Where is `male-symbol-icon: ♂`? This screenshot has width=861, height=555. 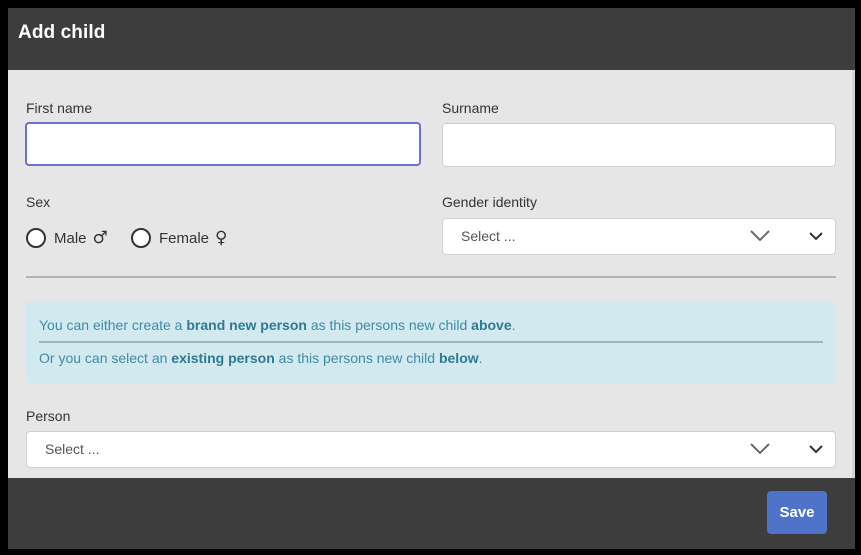 male-symbol-icon: ♂ is located at coordinates (100, 238).